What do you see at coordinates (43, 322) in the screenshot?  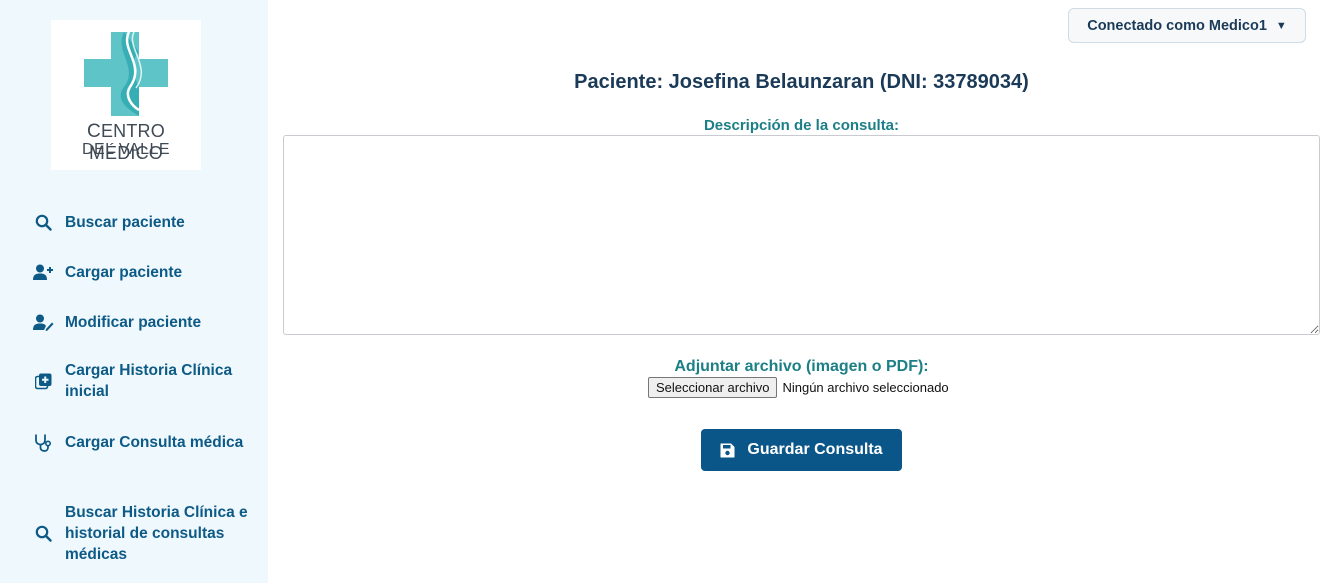 I see `user-edit-icon` at bounding box center [43, 322].